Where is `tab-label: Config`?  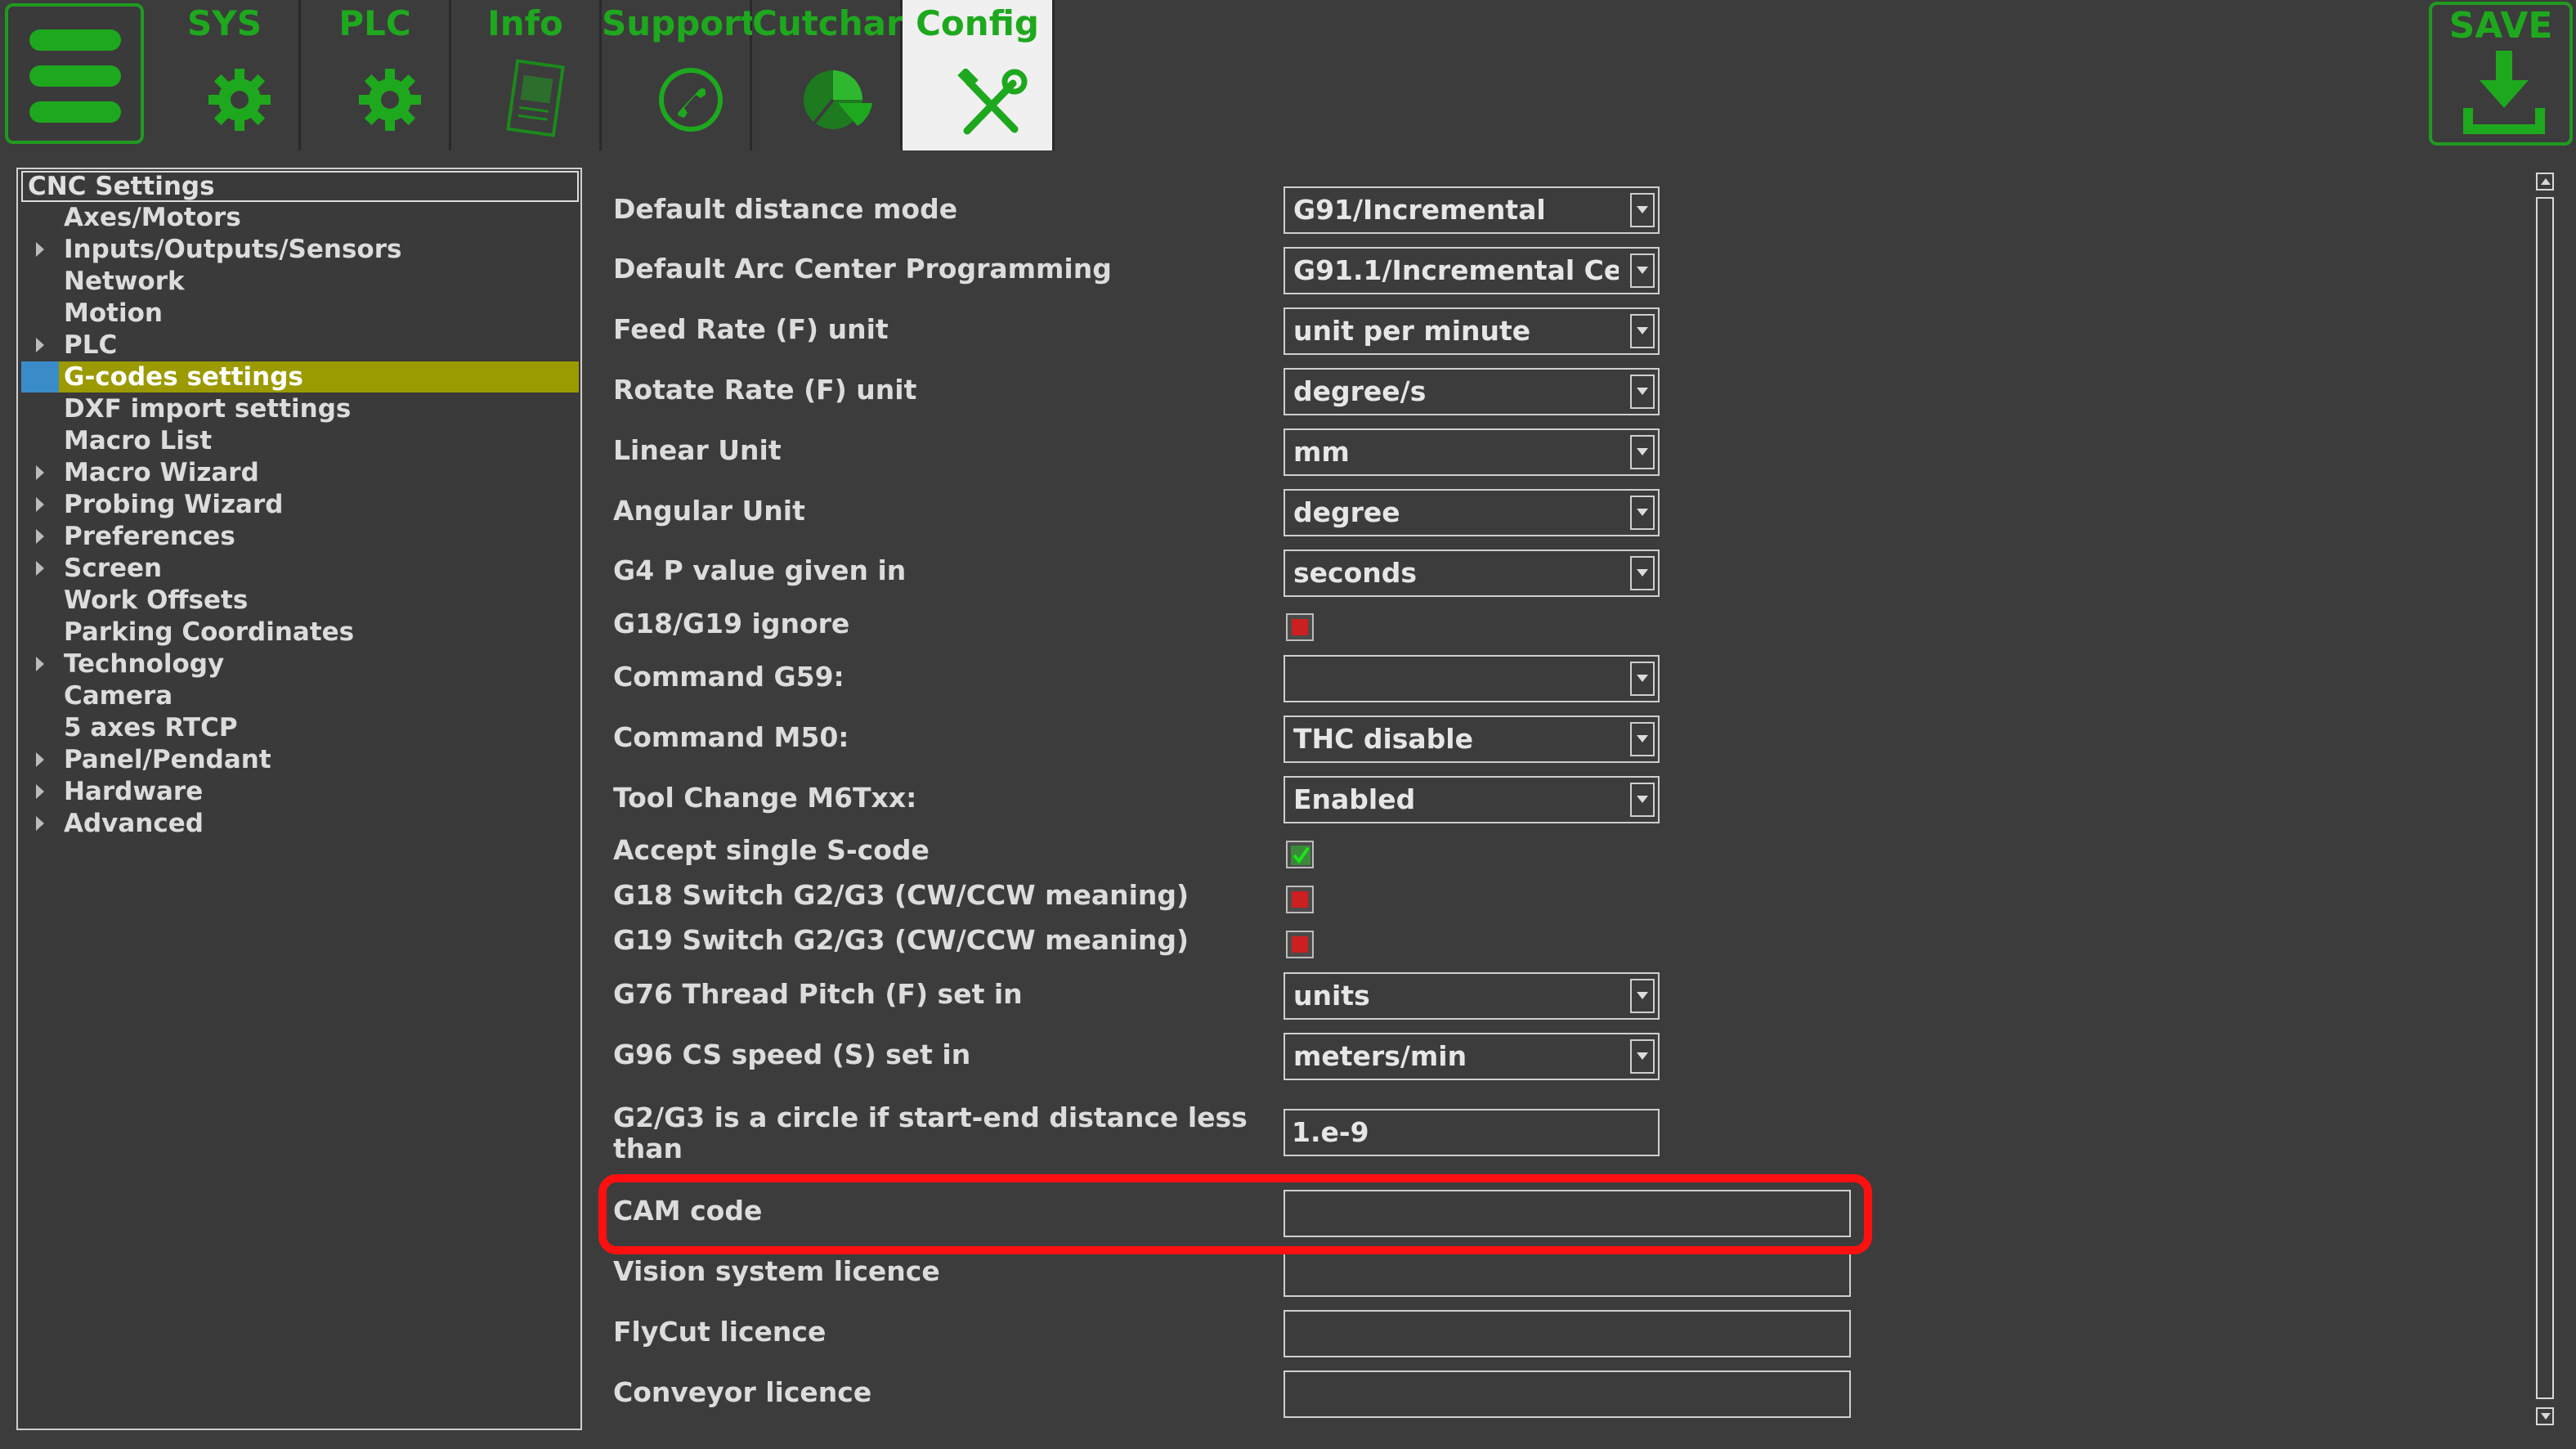
tab-label: Config is located at coordinates (978, 23).